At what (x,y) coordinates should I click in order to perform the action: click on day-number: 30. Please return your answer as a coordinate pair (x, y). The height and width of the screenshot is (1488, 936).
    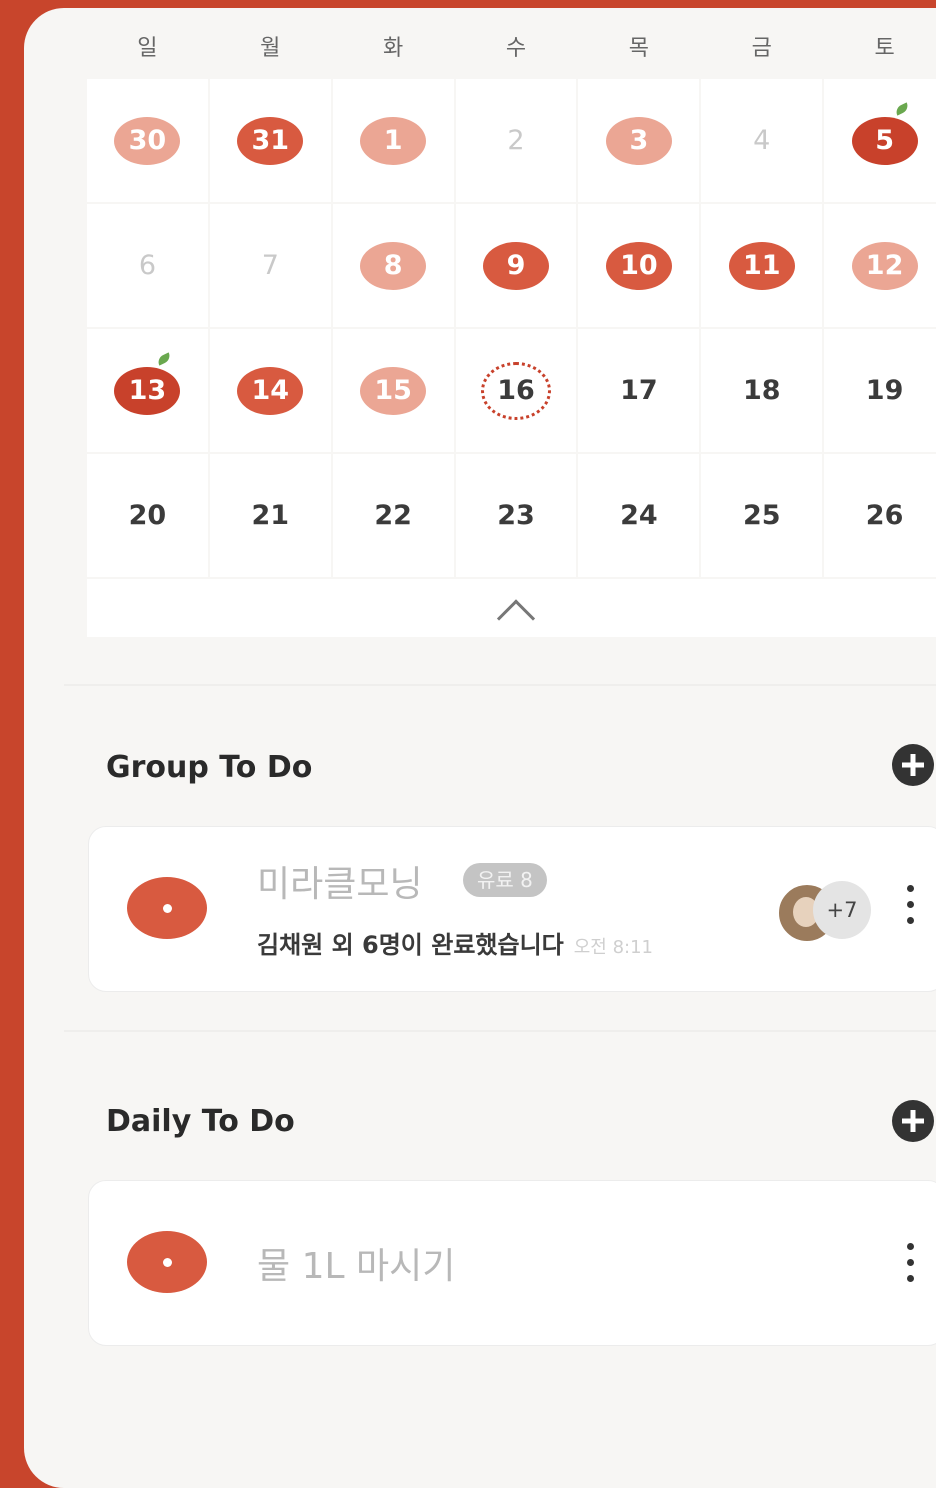
    Looking at the image, I should click on (147, 140).